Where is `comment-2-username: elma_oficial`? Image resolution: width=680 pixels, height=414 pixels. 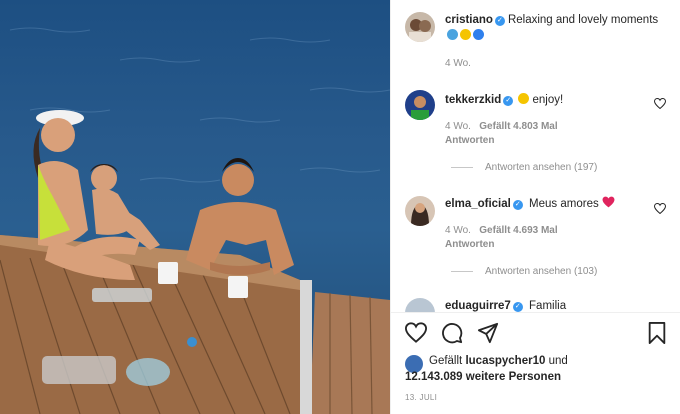
comment-2-username: elma_oficial is located at coordinates (478, 204).